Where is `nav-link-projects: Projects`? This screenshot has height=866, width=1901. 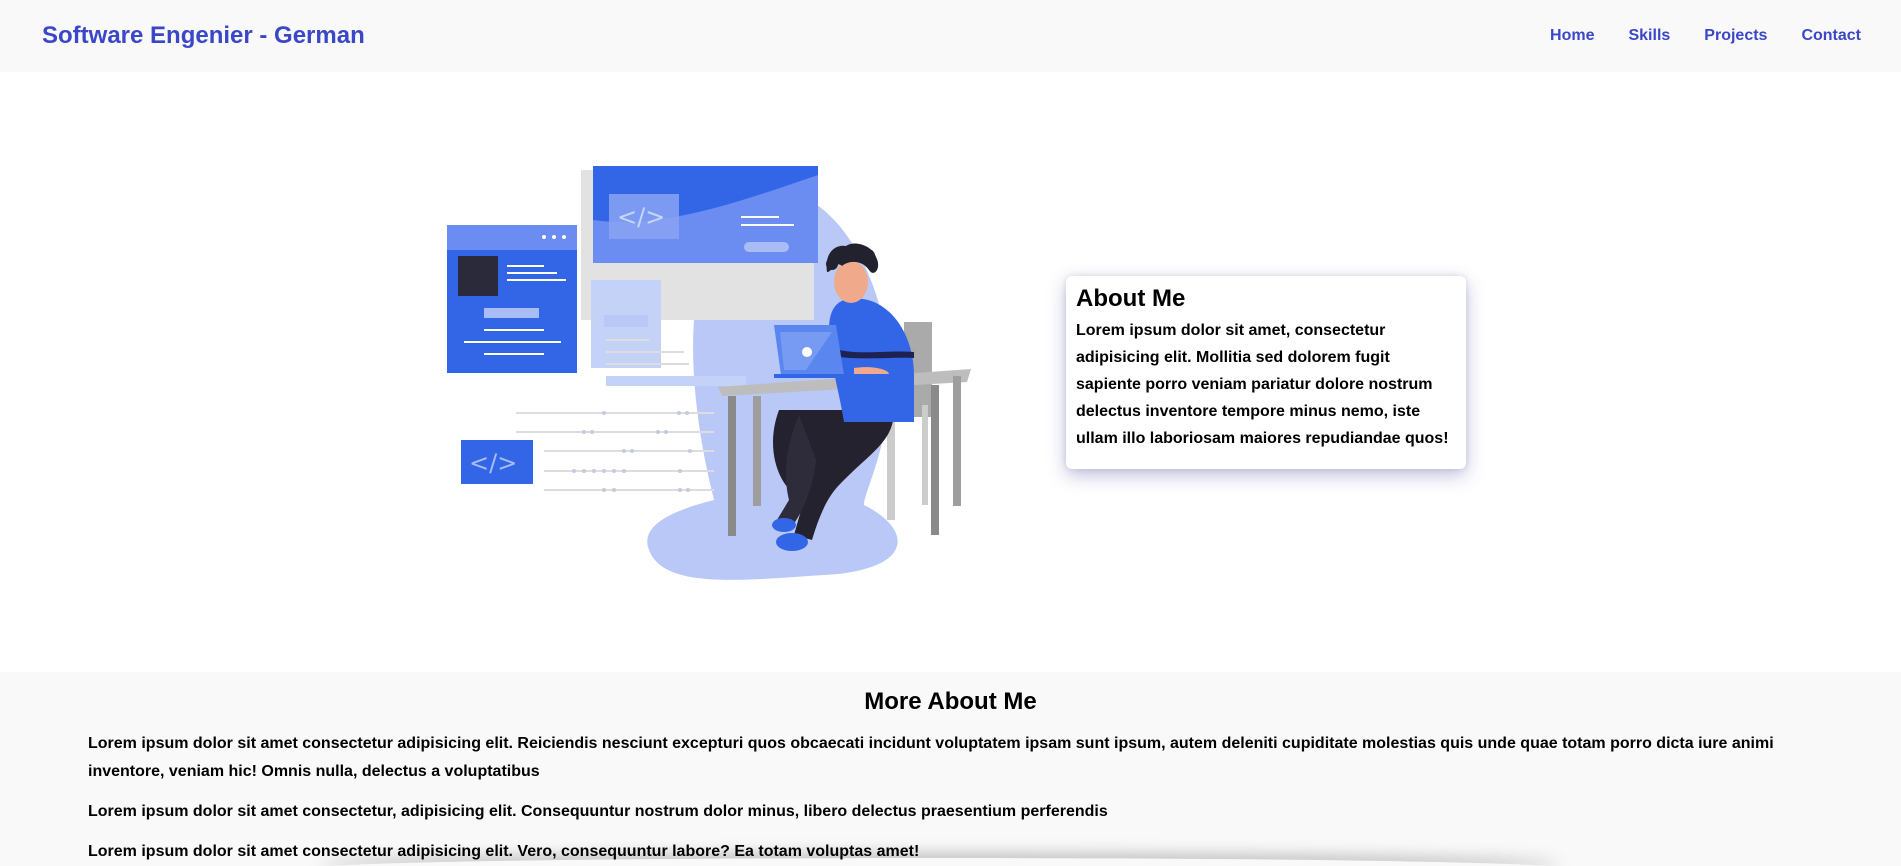 nav-link-projects: Projects is located at coordinates (1735, 36).